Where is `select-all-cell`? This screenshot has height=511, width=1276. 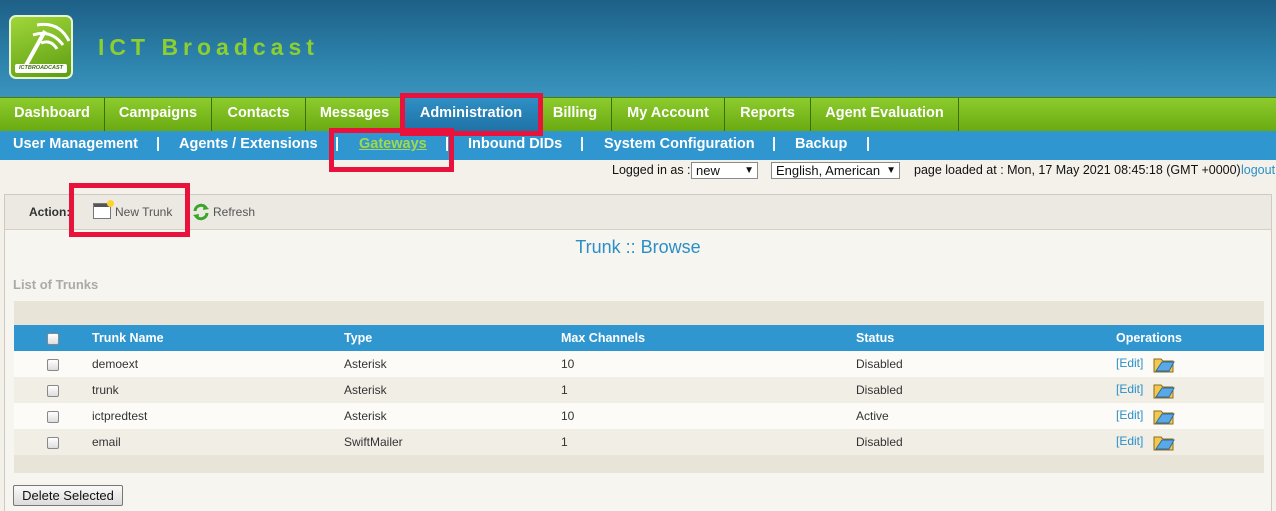
select-all-cell is located at coordinates (53, 338).